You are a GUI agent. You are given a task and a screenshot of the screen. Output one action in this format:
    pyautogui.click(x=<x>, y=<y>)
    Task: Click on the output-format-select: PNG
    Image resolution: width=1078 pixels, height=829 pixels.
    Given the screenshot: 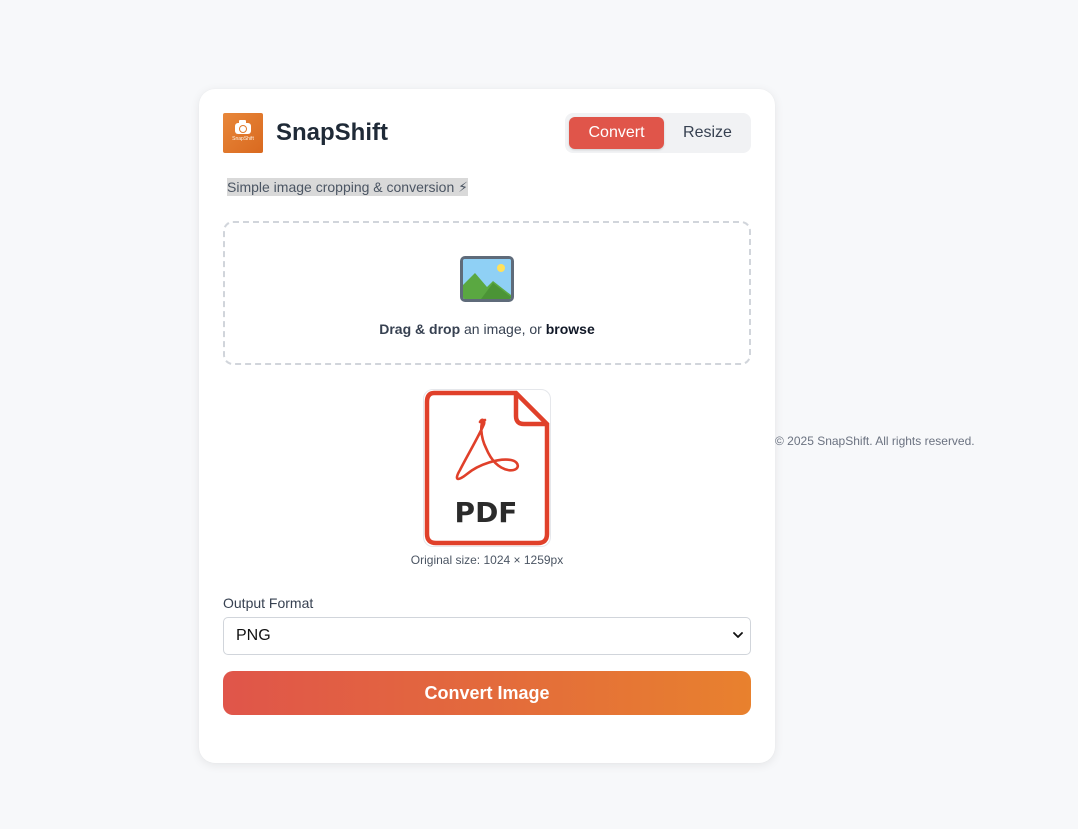 What is the action you would take?
    pyautogui.click(x=487, y=636)
    